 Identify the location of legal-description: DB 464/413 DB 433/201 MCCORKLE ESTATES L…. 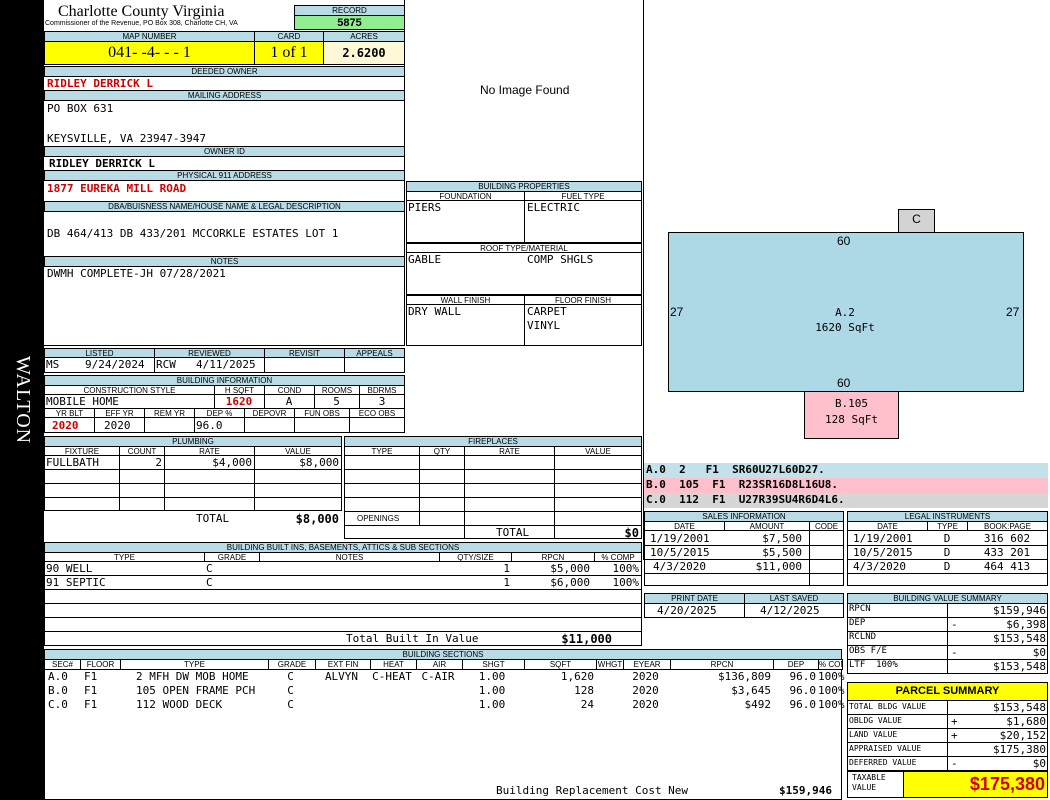
(193, 233).